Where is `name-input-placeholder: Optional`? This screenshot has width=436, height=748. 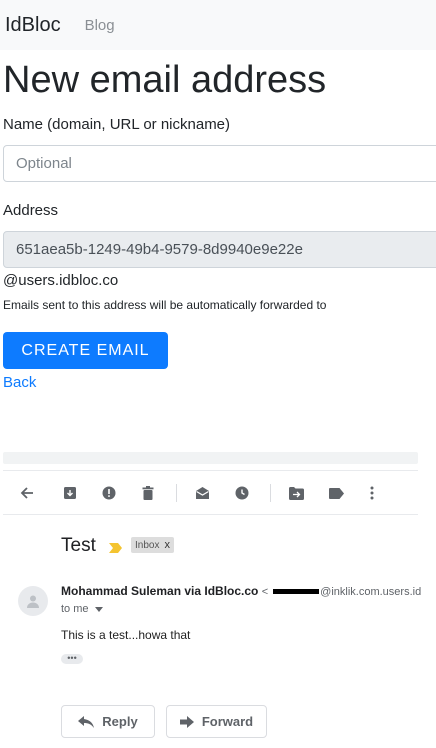
name-input-placeholder: Optional is located at coordinates (44, 163).